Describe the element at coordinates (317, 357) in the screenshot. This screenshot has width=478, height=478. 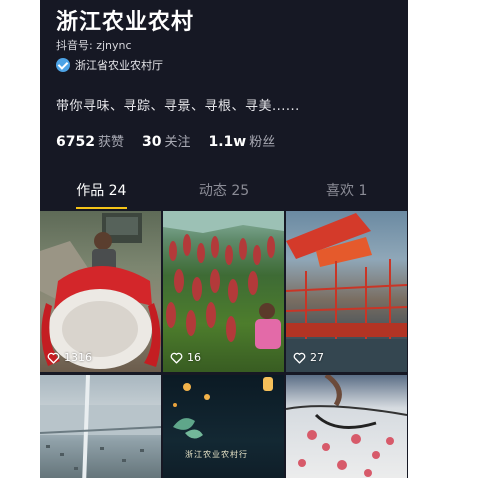
I see `like-count-value: 27` at that location.